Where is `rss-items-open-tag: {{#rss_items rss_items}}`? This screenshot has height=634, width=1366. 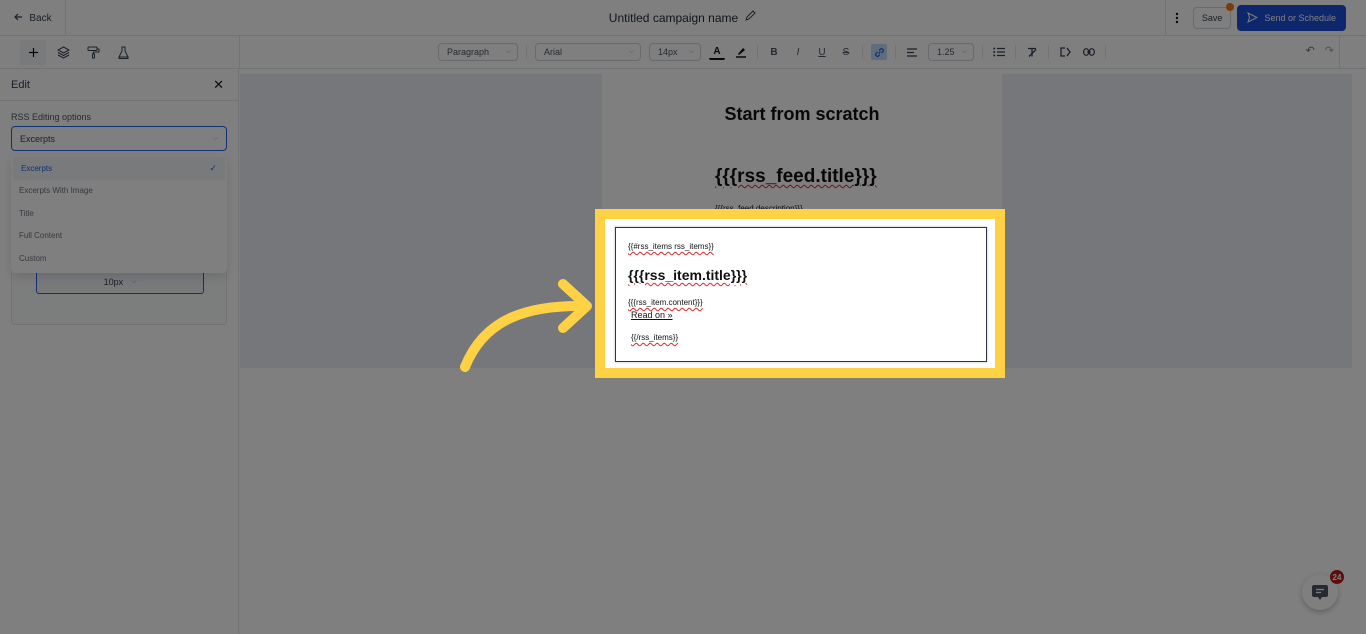 rss-items-open-tag: {{#rss_items rss_items}} is located at coordinates (671, 246).